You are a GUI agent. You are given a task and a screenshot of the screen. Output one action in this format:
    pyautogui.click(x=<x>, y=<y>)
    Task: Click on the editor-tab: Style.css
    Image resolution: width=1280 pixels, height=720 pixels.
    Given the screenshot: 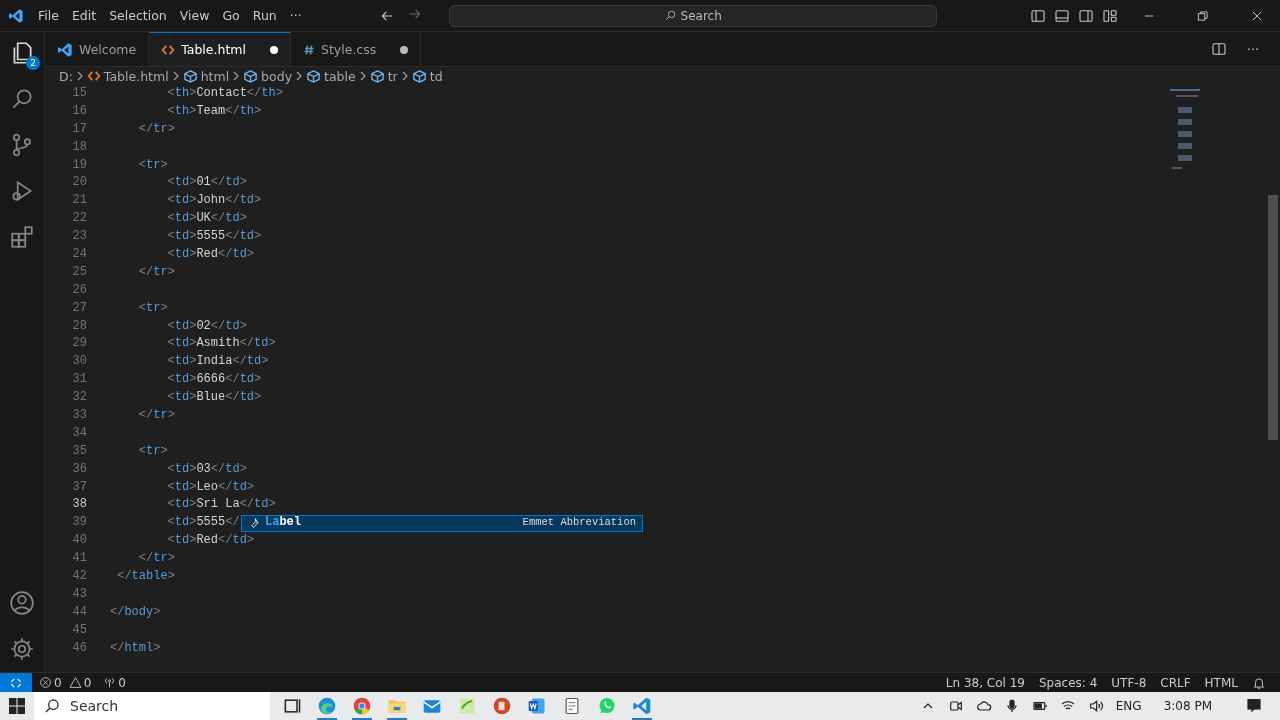 What is the action you would take?
    pyautogui.click(x=356, y=49)
    